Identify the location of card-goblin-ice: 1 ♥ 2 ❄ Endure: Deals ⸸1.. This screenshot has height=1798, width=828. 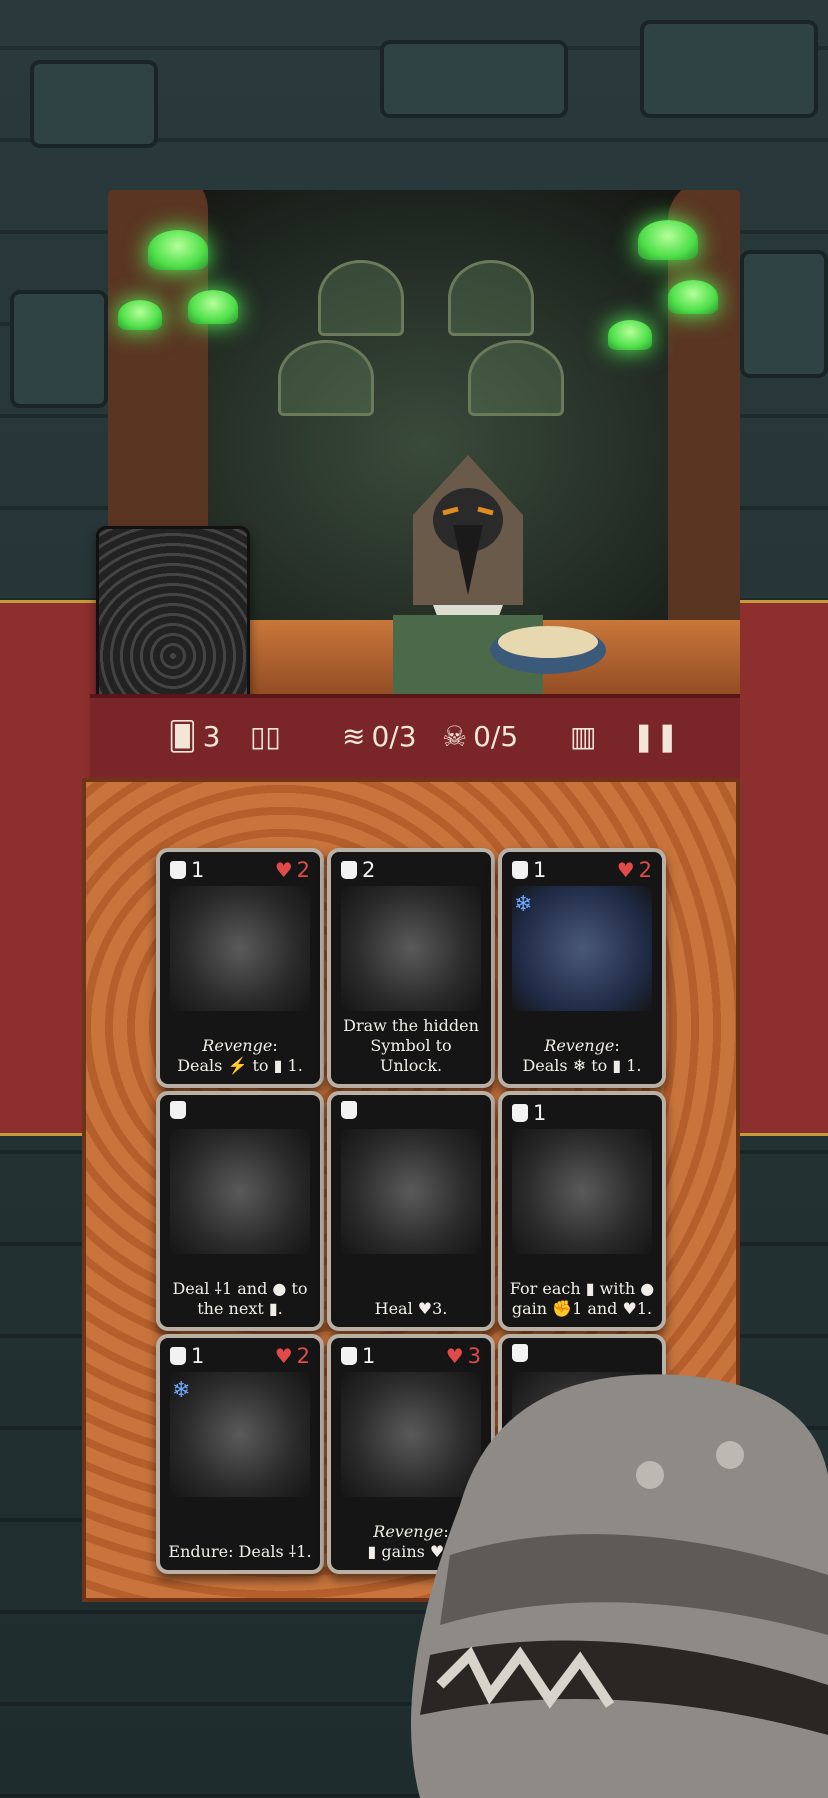
(240, 1454).